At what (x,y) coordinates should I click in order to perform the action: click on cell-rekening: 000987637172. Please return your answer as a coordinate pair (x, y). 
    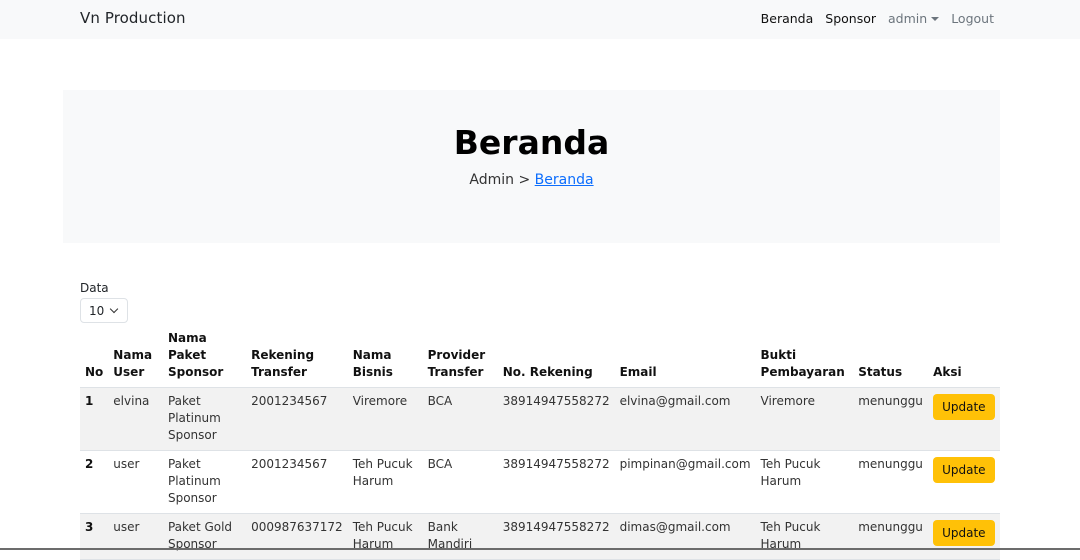
    Looking at the image, I should click on (297, 536).